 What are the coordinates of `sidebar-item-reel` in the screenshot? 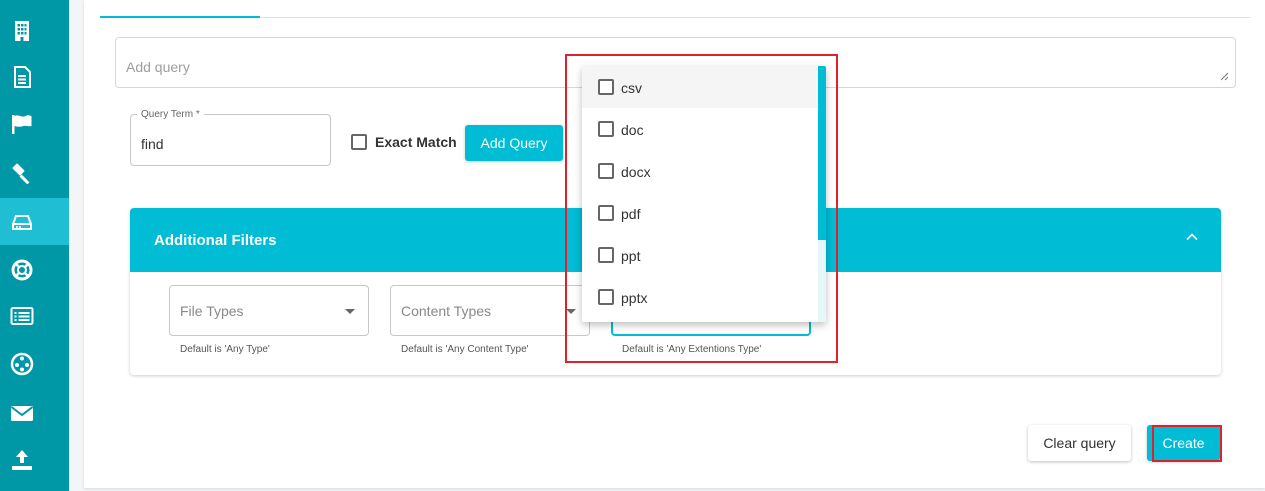 It's located at (34, 363).